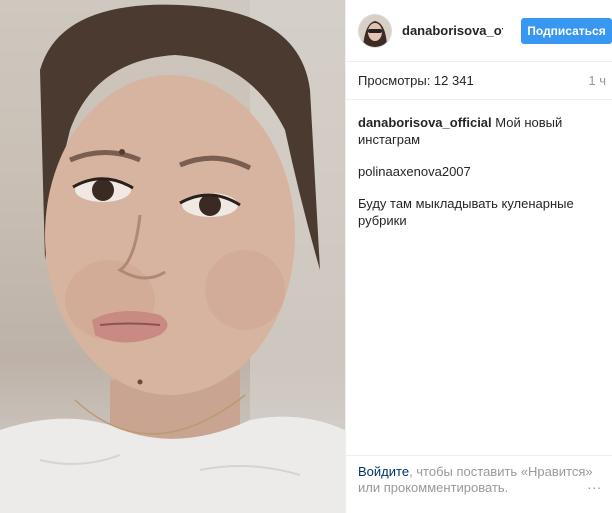  Describe the element at coordinates (414, 171) in the screenshot. I see `comment-text: polinaaxenova2007` at that location.